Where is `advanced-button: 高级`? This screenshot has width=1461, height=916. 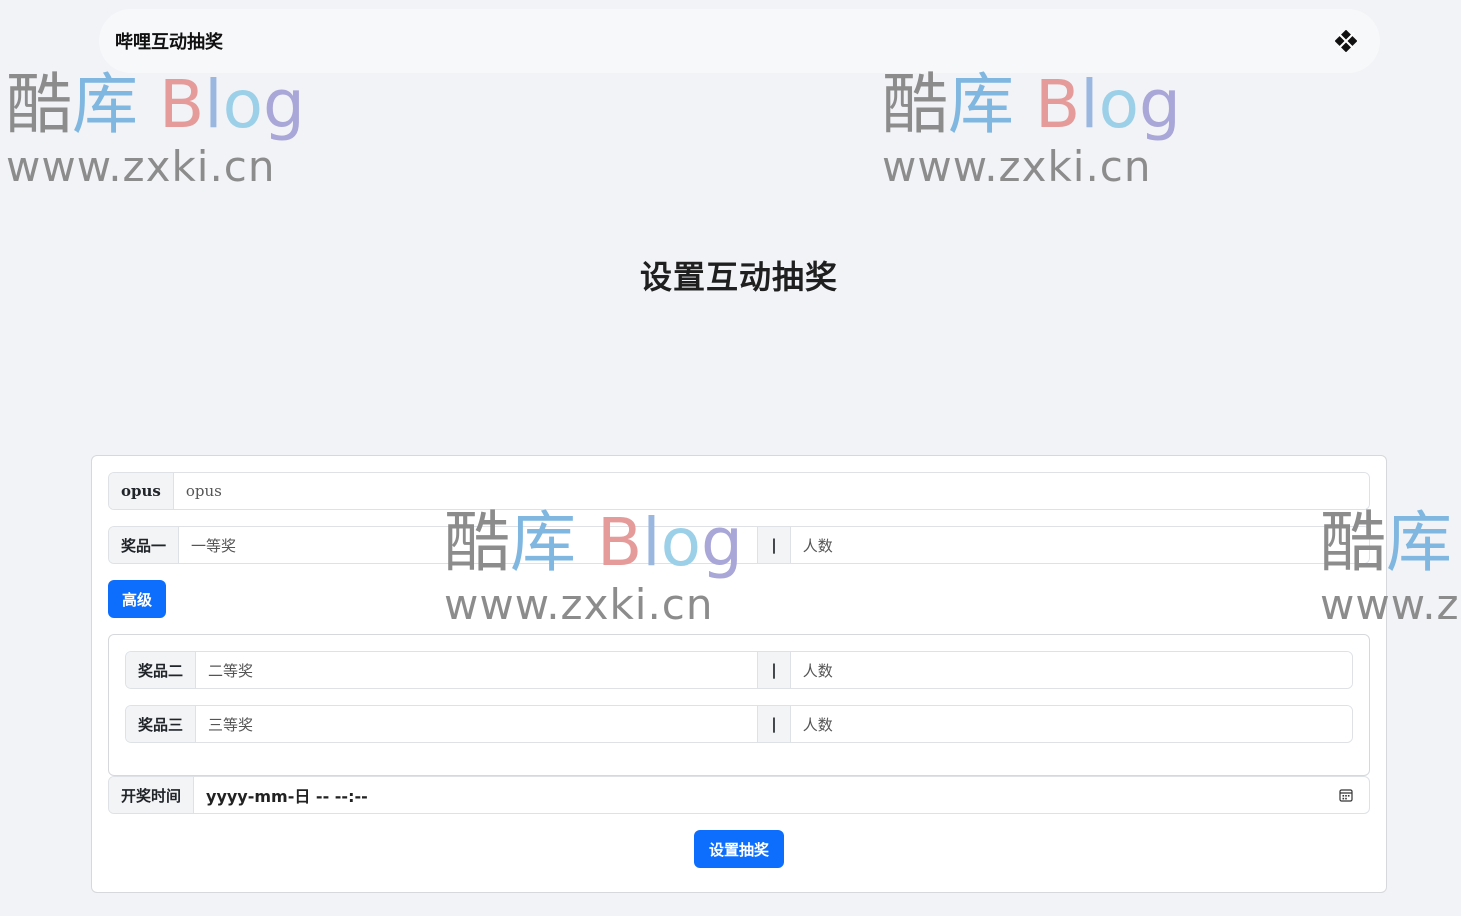
advanced-button: 高级 is located at coordinates (137, 599).